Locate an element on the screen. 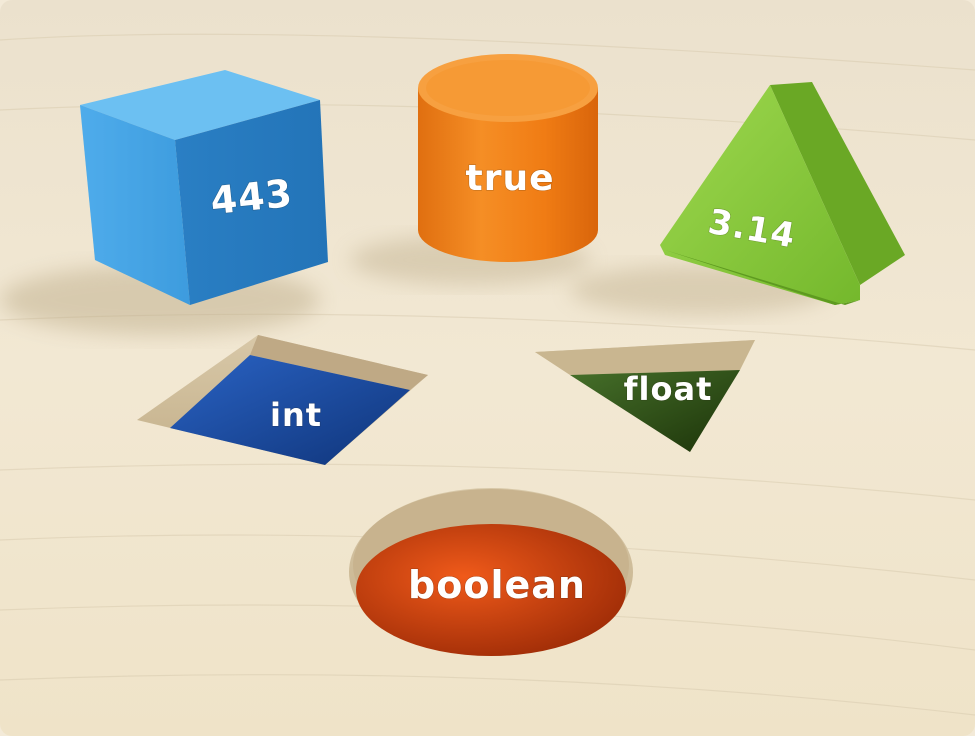  square-hole-label: int is located at coordinates (296, 415).